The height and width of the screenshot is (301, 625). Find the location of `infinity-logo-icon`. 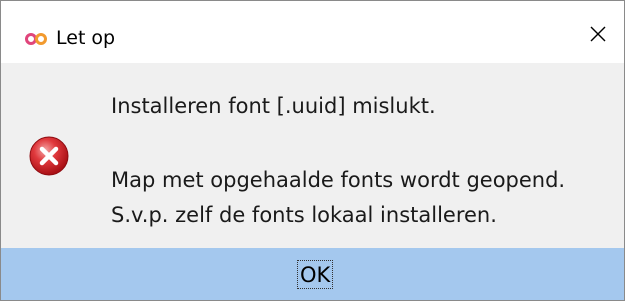

infinity-logo-icon is located at coordinates (36, 38).